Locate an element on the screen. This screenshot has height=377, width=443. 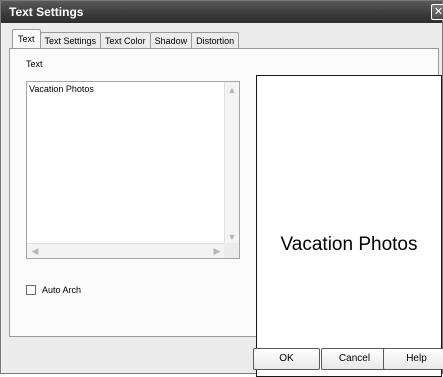
vertical-scrollbar: ▲ ▼ is located at coordinates (231, 163).